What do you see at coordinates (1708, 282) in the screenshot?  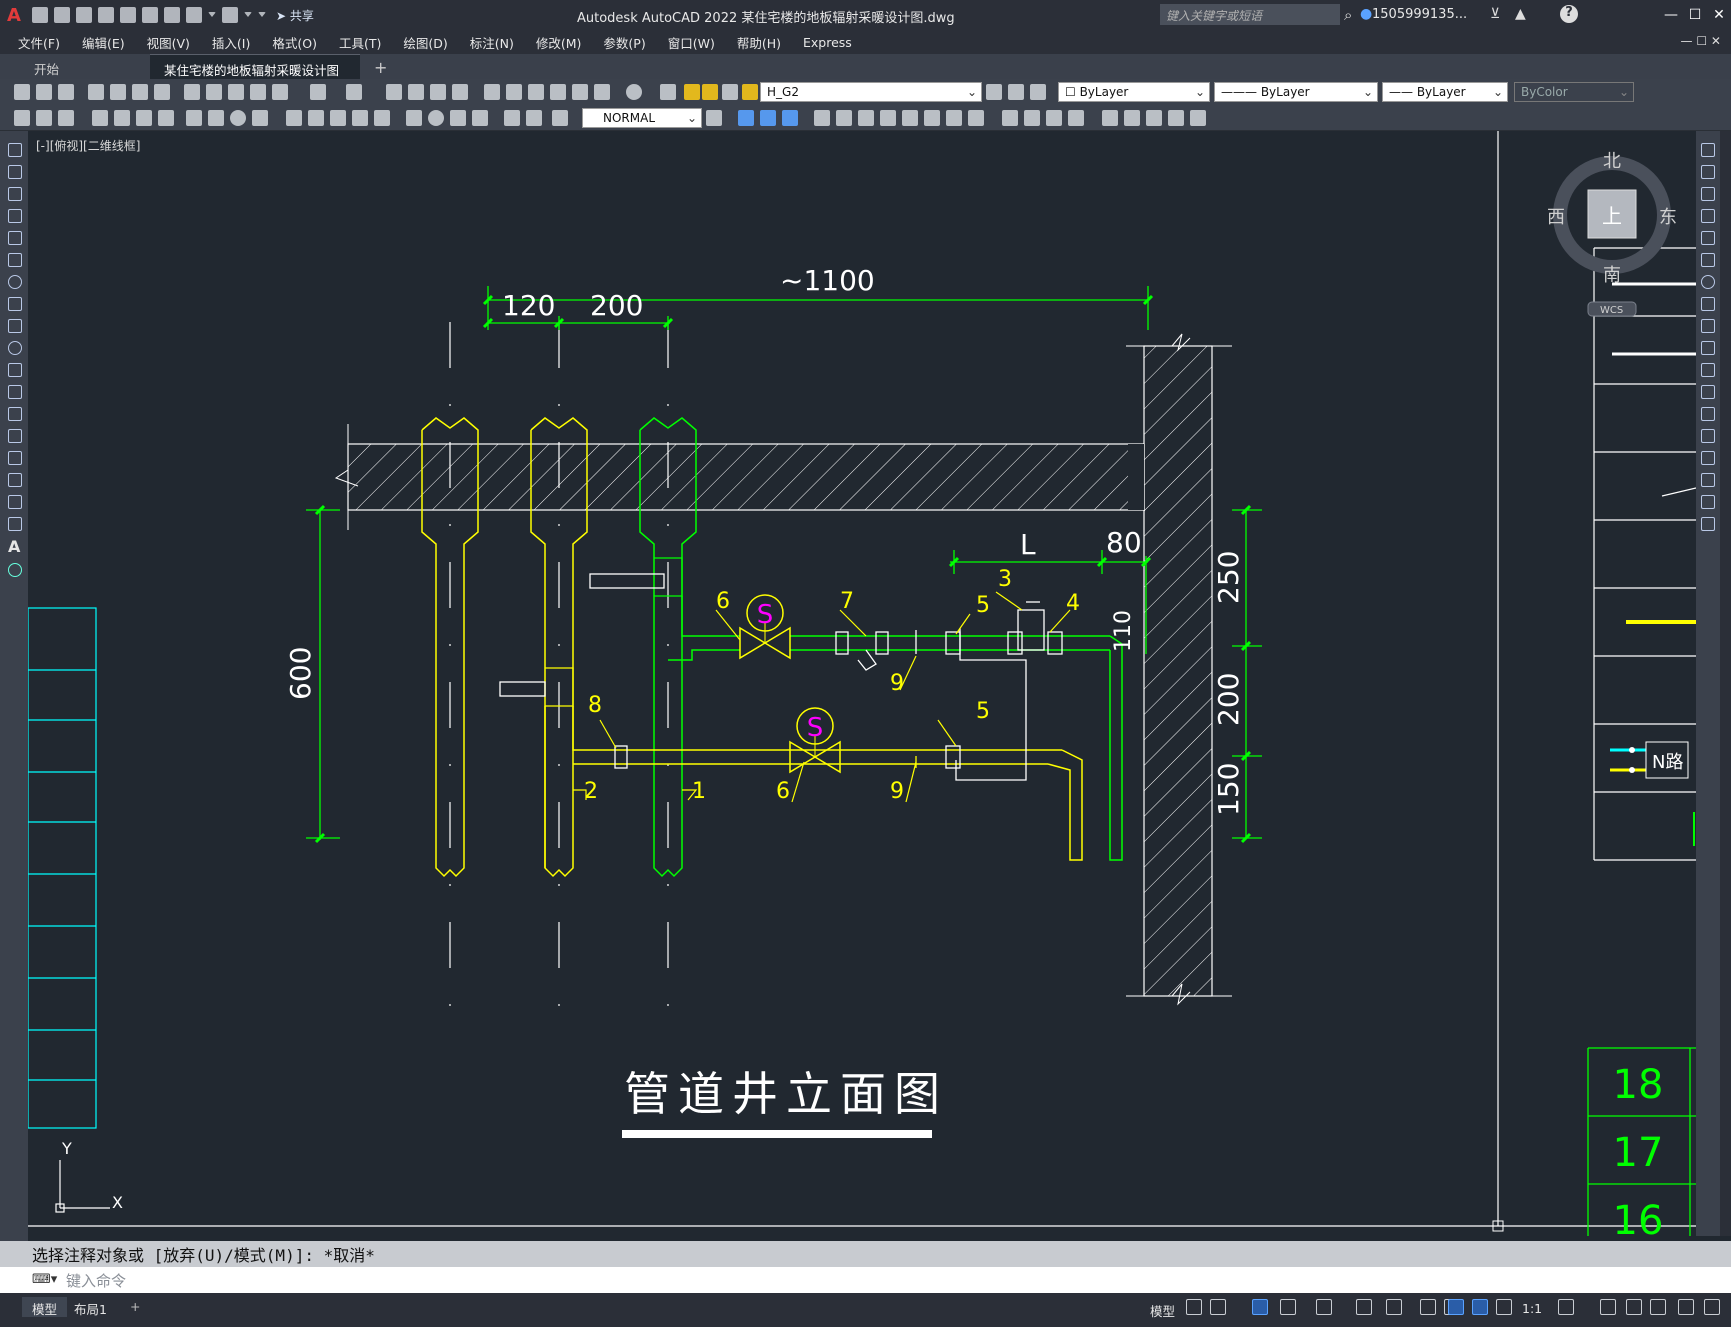 I see `rotate-modify-icon` at bounding box center [1708, 282].